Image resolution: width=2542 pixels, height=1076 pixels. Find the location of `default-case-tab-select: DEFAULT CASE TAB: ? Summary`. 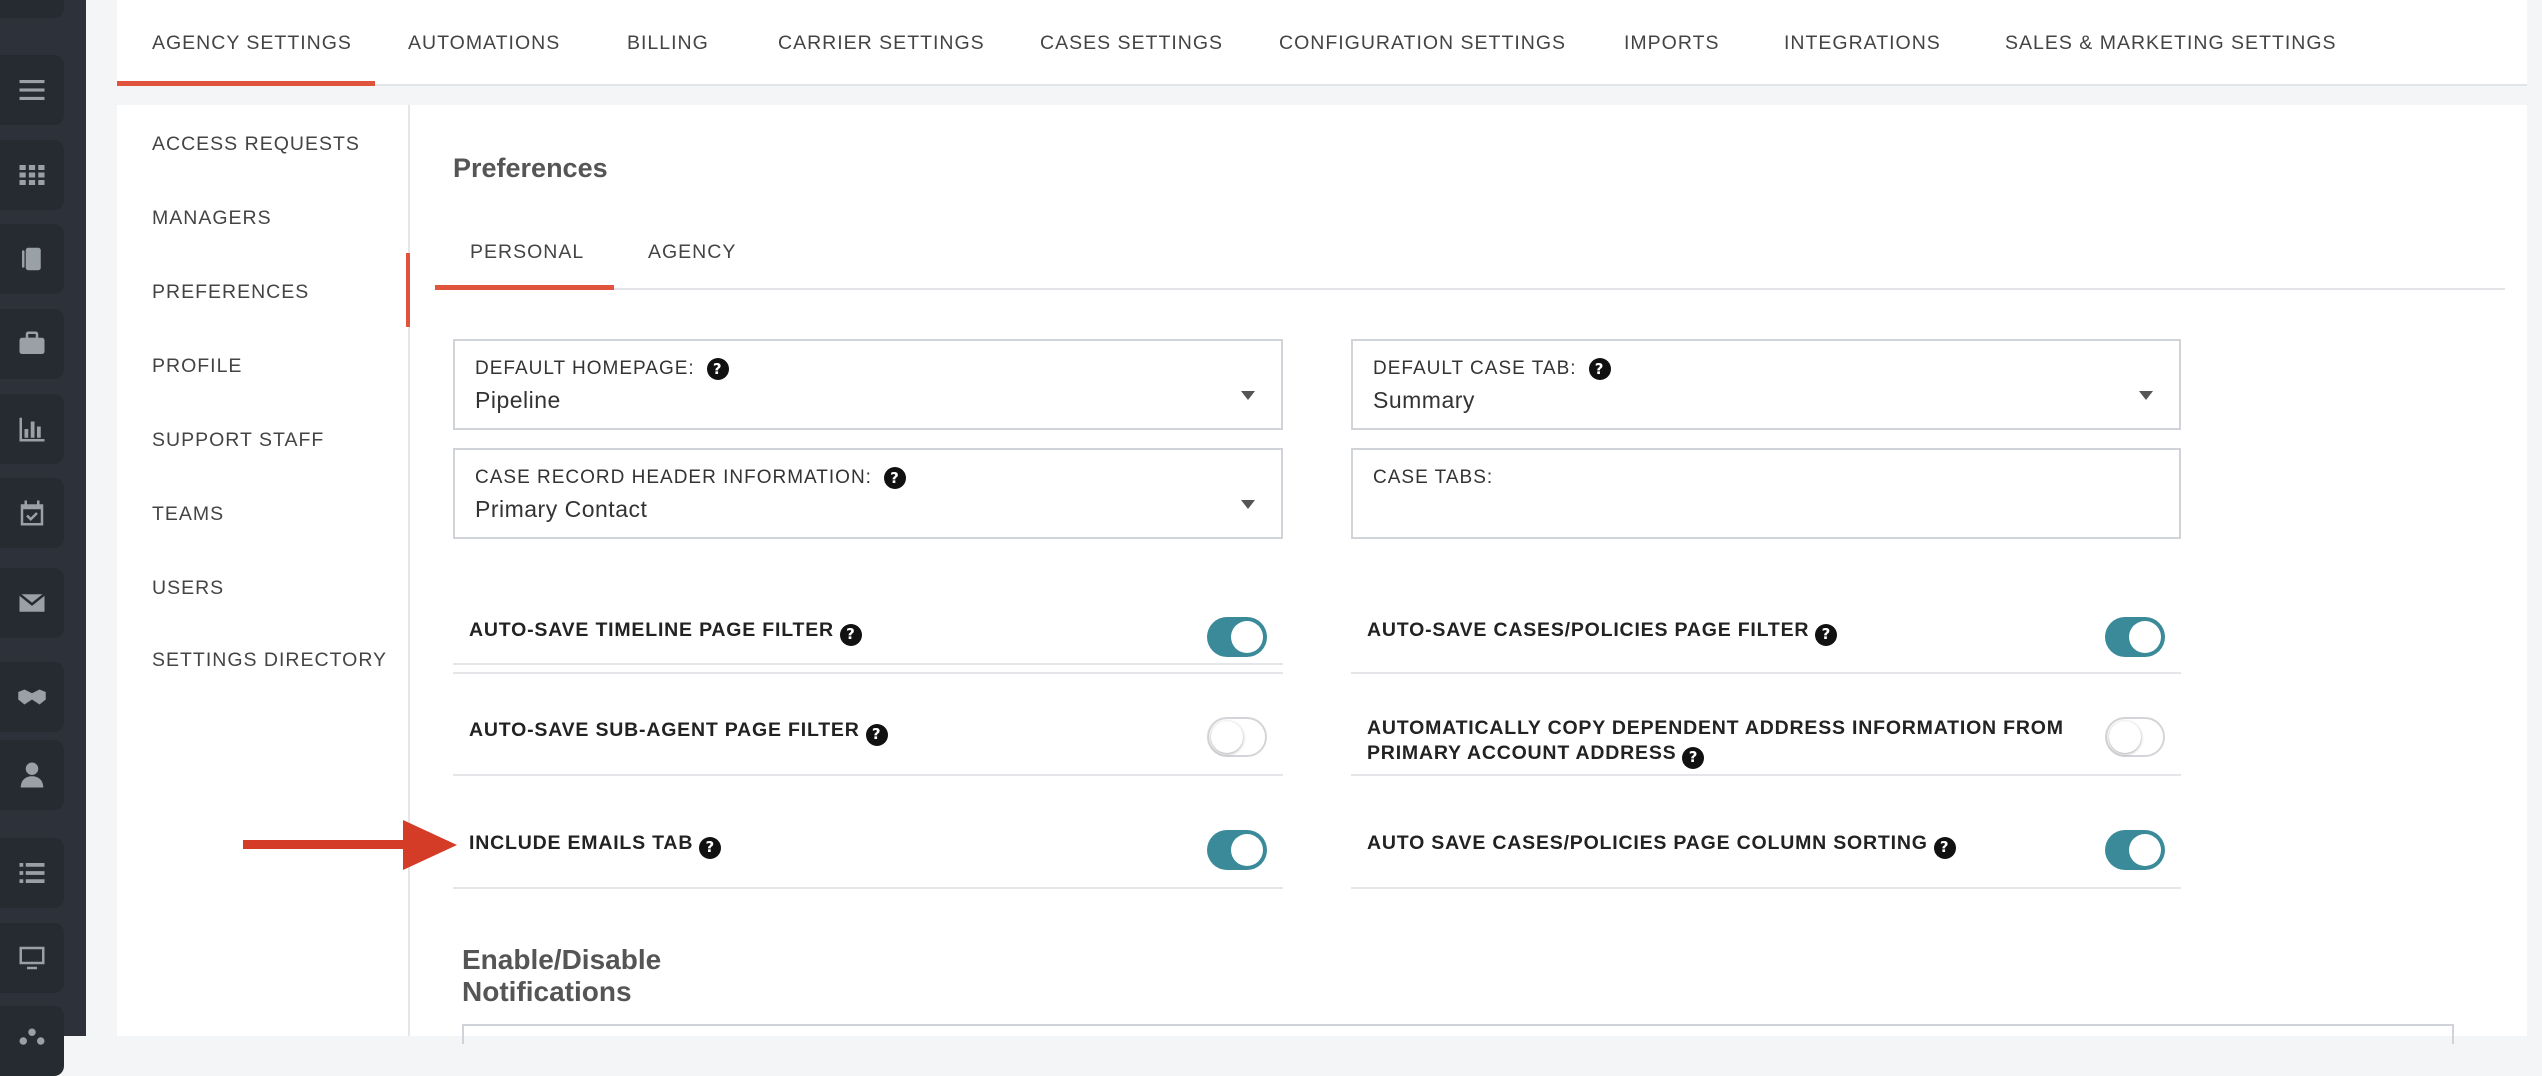

default-case-tab-select: DEFAULT CASE TAB: ? Summary is located at coordinates (1766, 384).